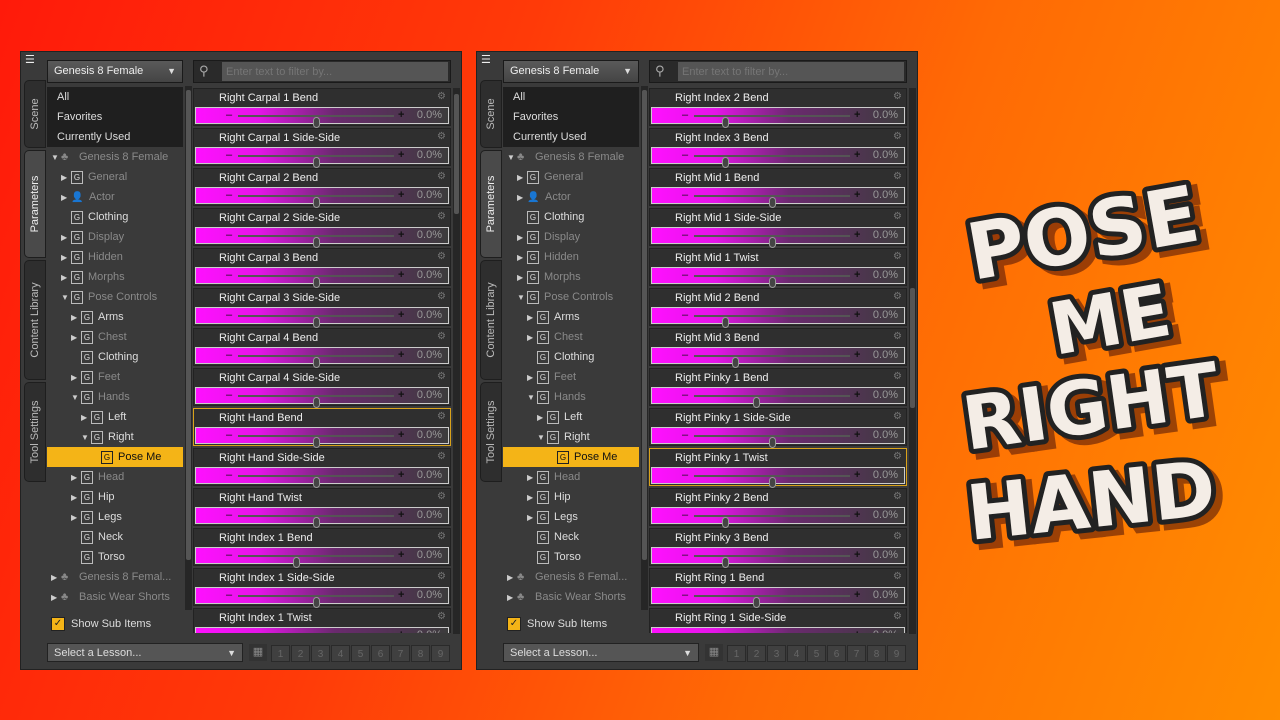  Describe the element at coordinates (322, 268) in the screenshot. I see `parameter-slider-row: Right Carpal 3 Bend ⚙ – +0.0%` at that location.